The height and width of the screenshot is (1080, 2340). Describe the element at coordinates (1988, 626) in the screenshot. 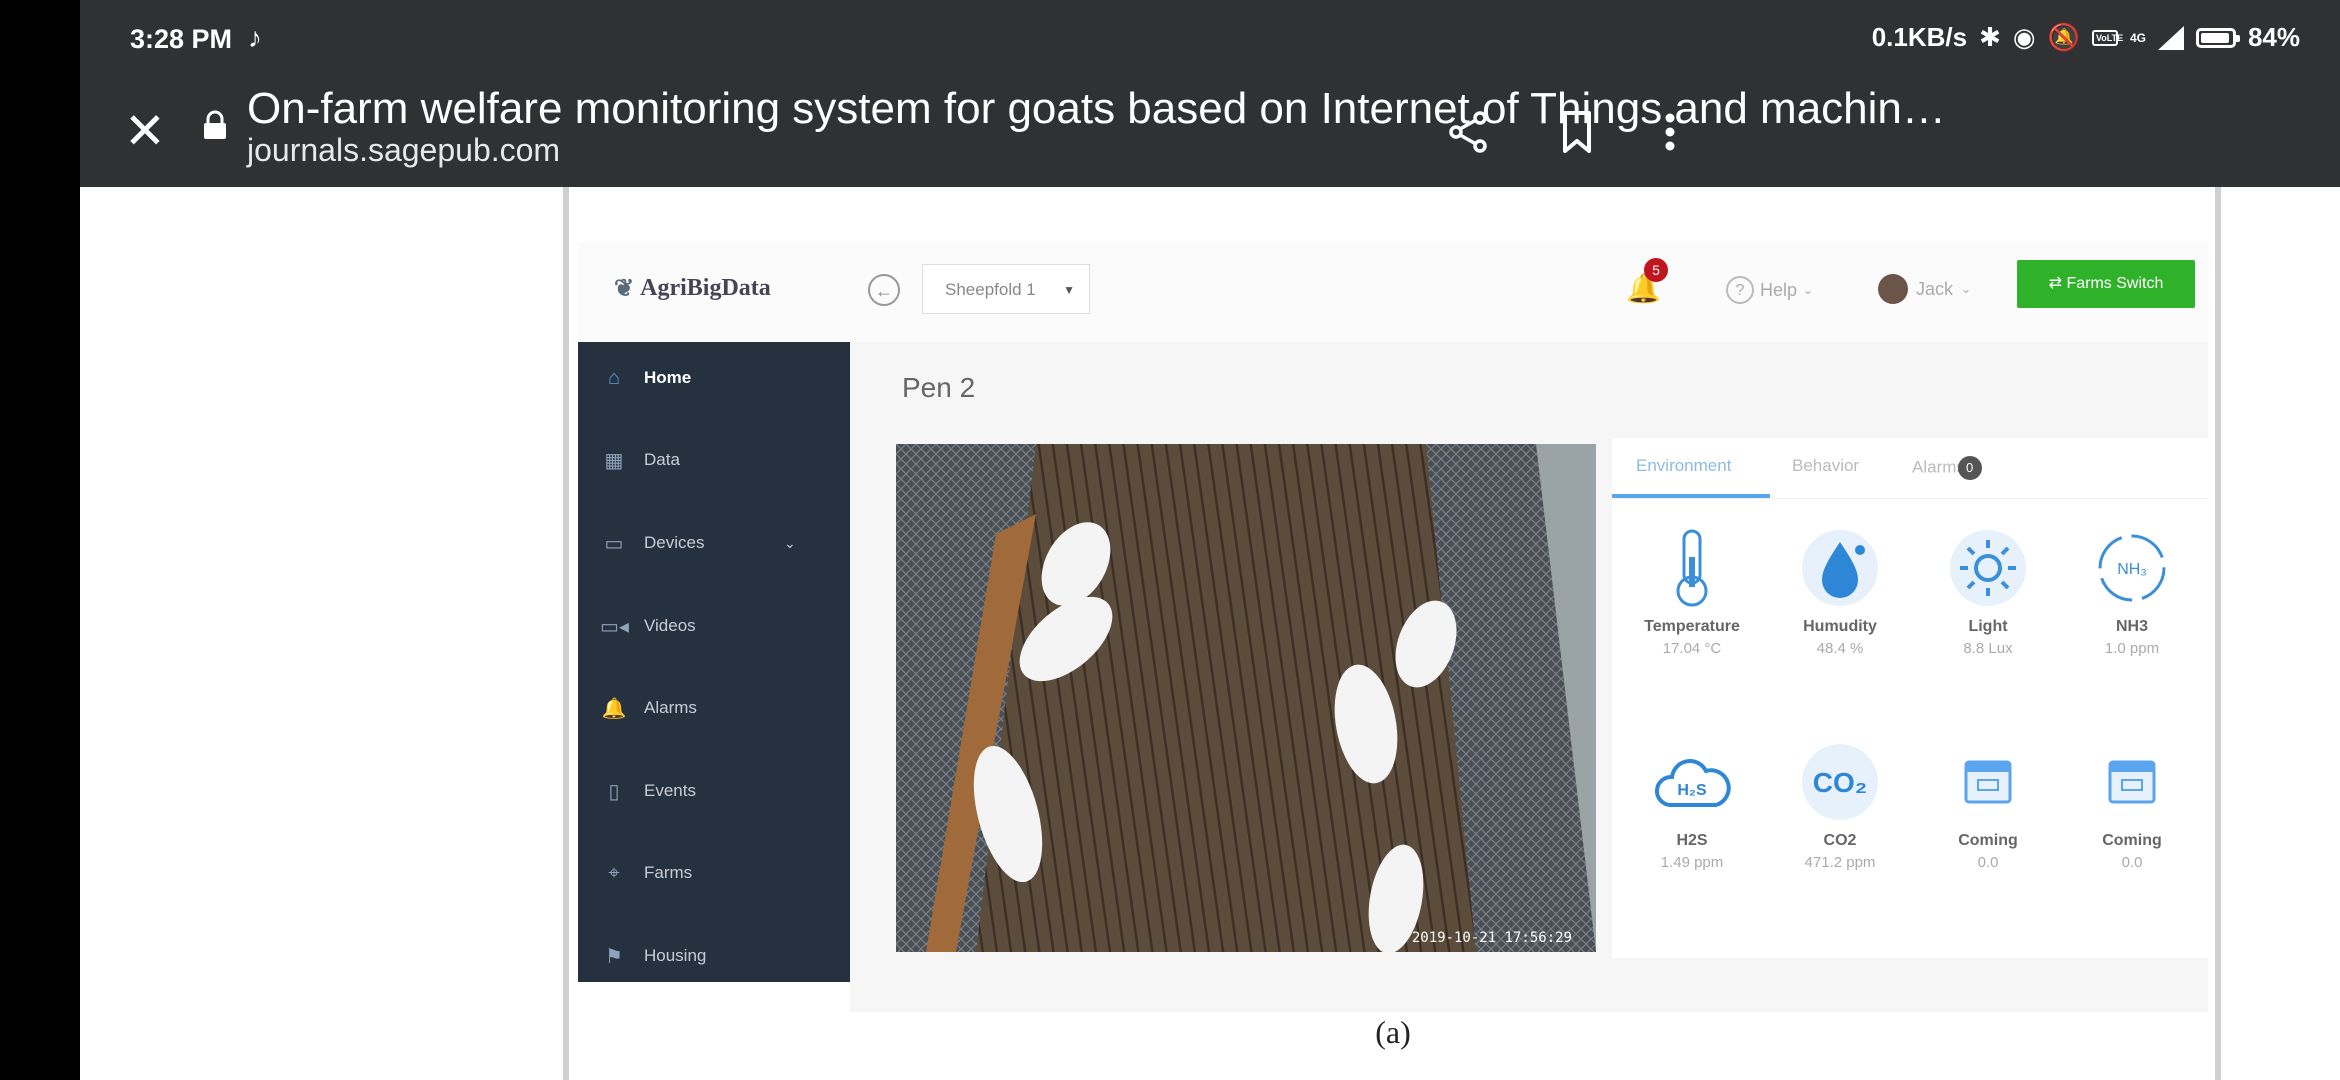

I see `sensor-name: Light` at that location.